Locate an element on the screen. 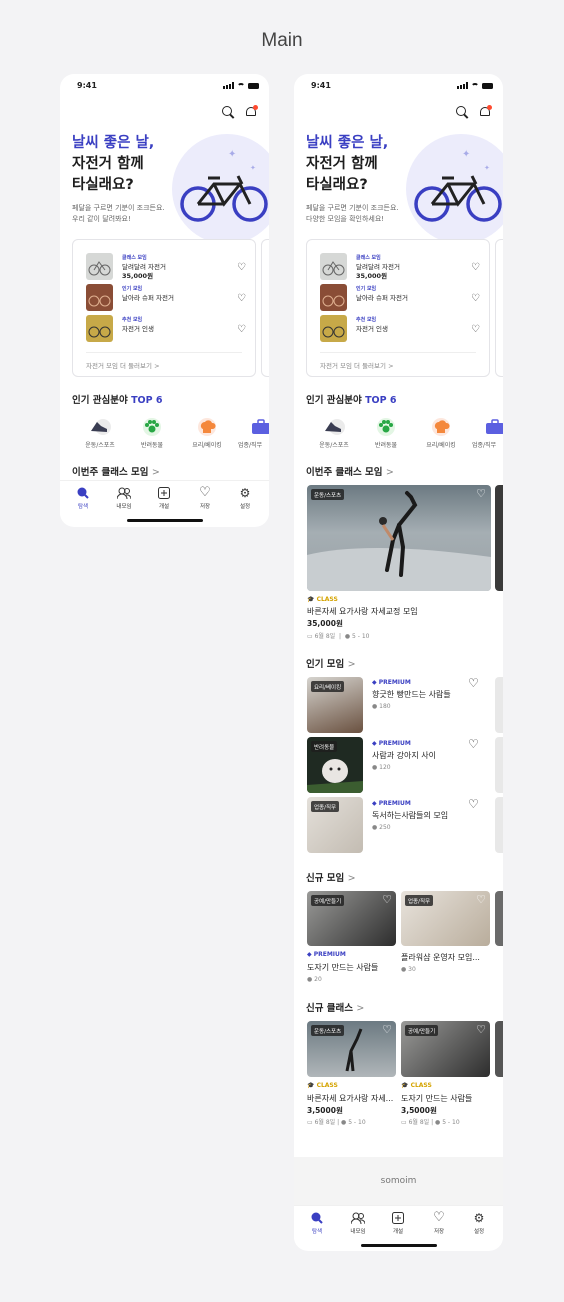 This screenshot has width=564, height=1302. thumbnail: 반려동물 is located at coordinates (335, 765).